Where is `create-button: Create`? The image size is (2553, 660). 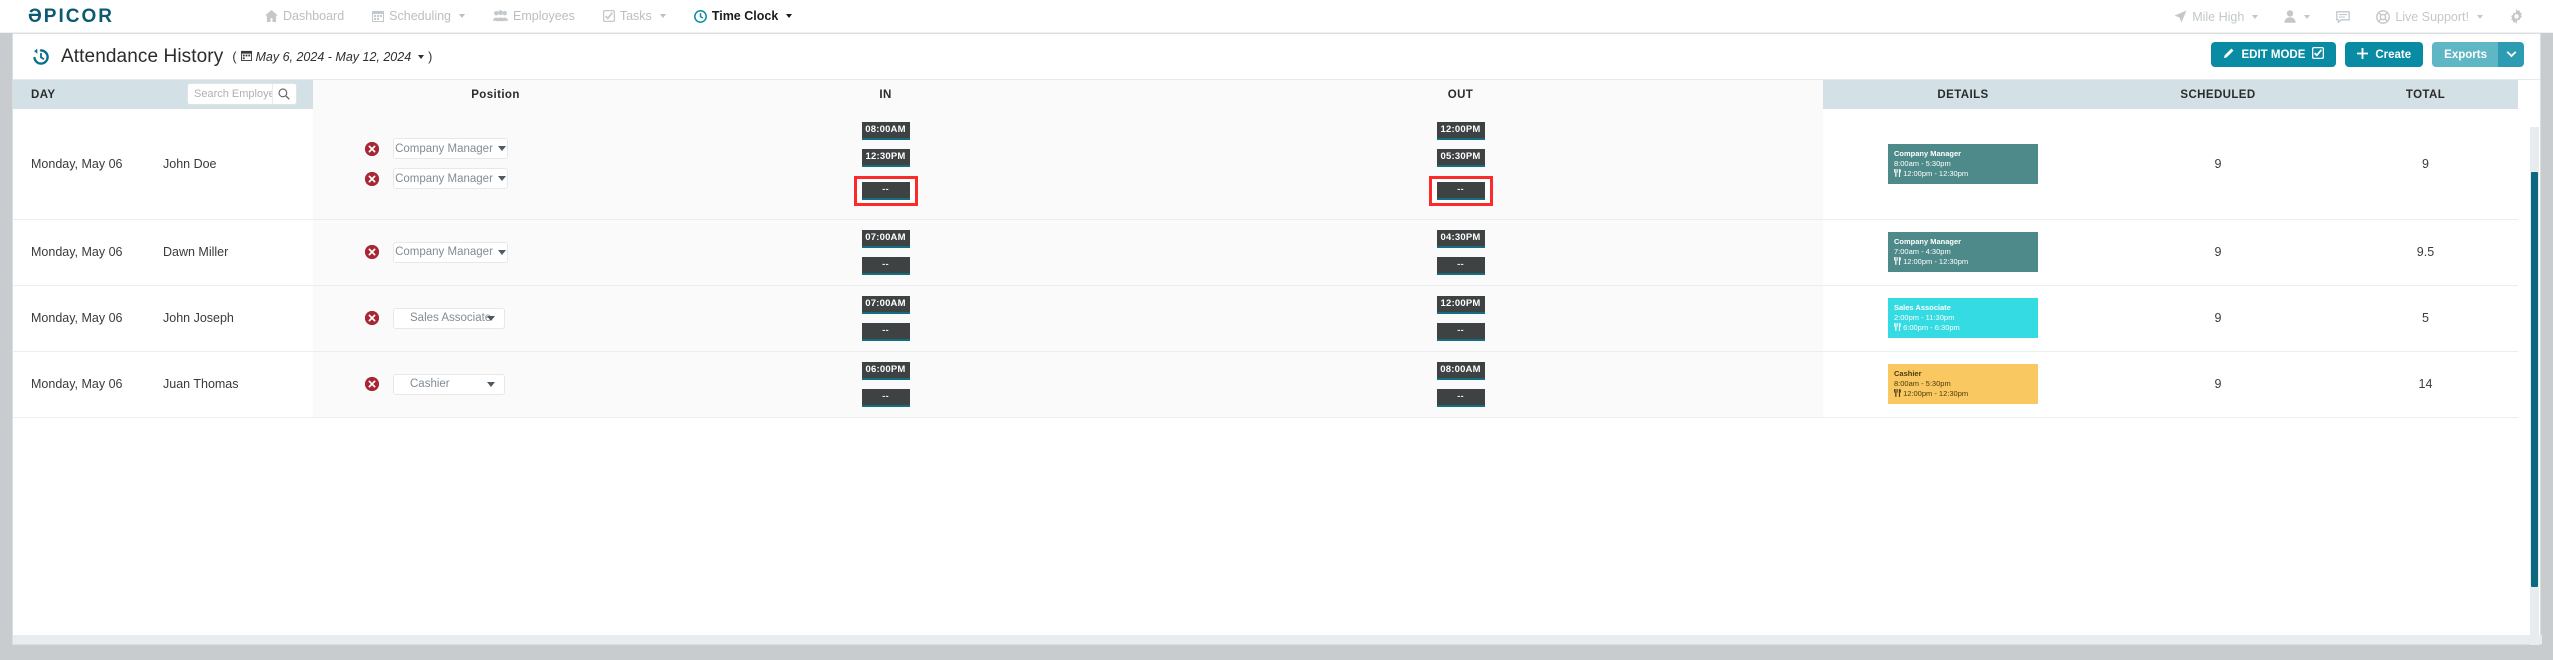
create-button: Create is located at coordinates (2384, 54).